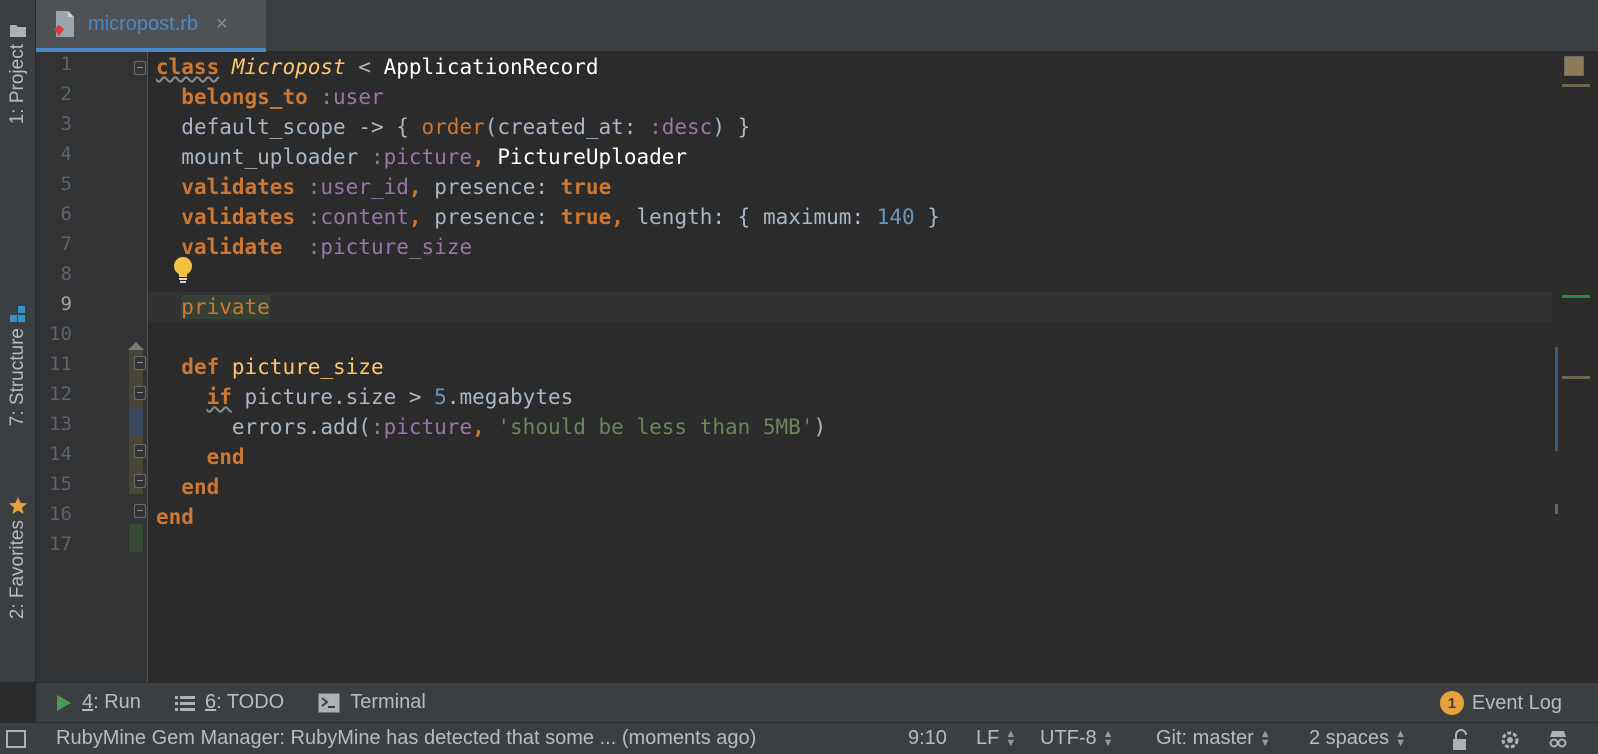 The image size is (1598, 754). I want to click on indent-widget: 2 spaces ▲ ▼, so click(1357, 738).